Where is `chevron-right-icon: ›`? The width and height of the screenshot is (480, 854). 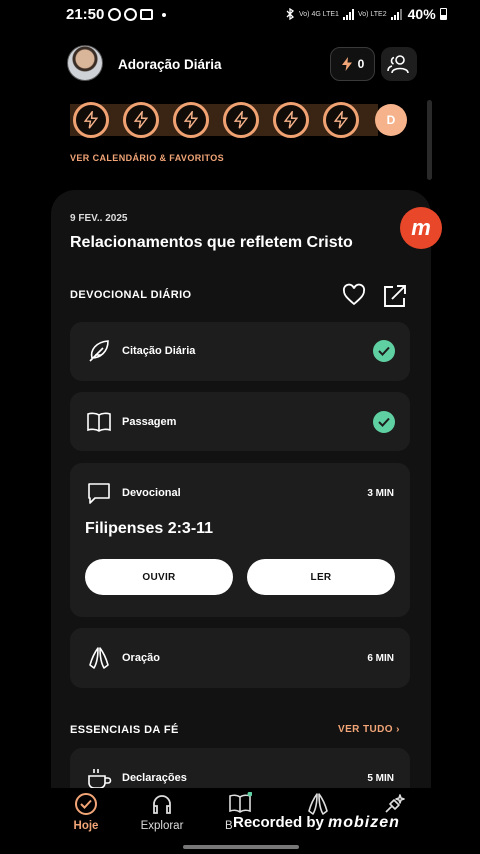 chevron-right-icon: › is located at coordinates (398, 729).